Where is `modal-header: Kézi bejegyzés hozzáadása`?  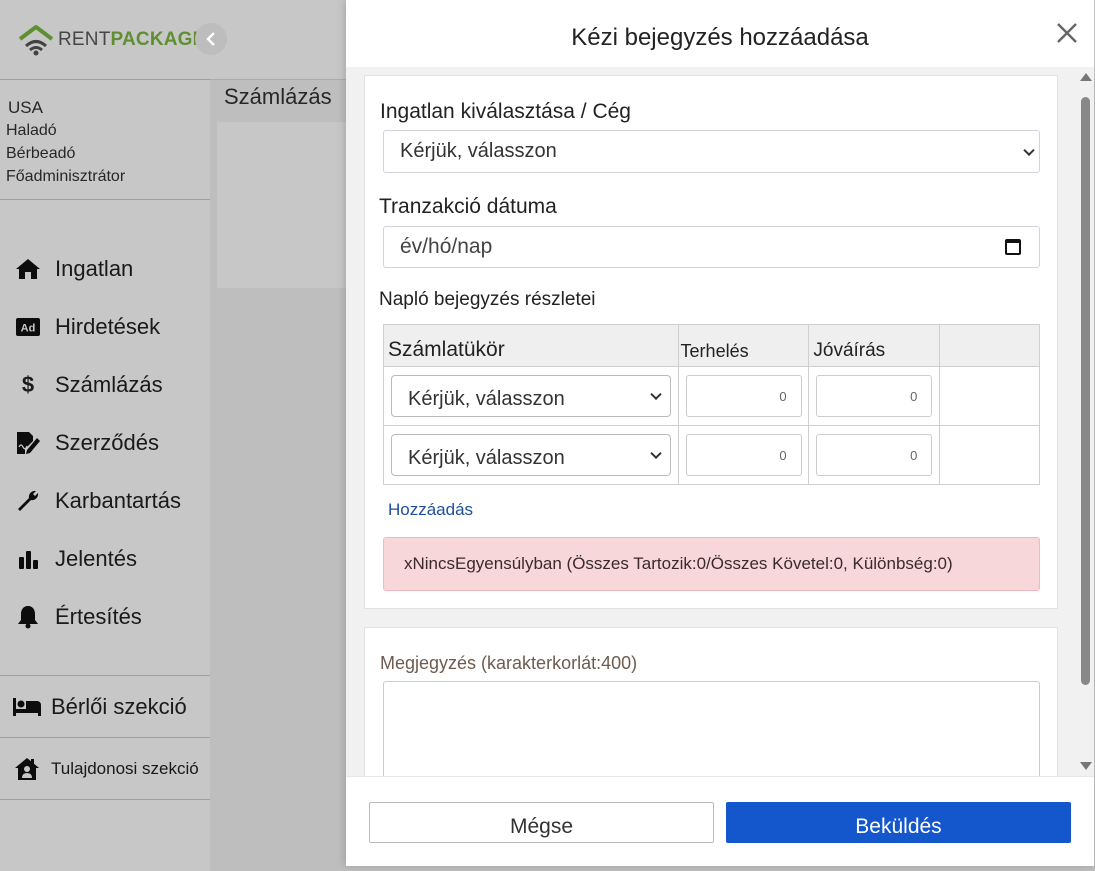
modal-header: Kézi bejegyzés hozzáadása is located at coordinates (720, 33).